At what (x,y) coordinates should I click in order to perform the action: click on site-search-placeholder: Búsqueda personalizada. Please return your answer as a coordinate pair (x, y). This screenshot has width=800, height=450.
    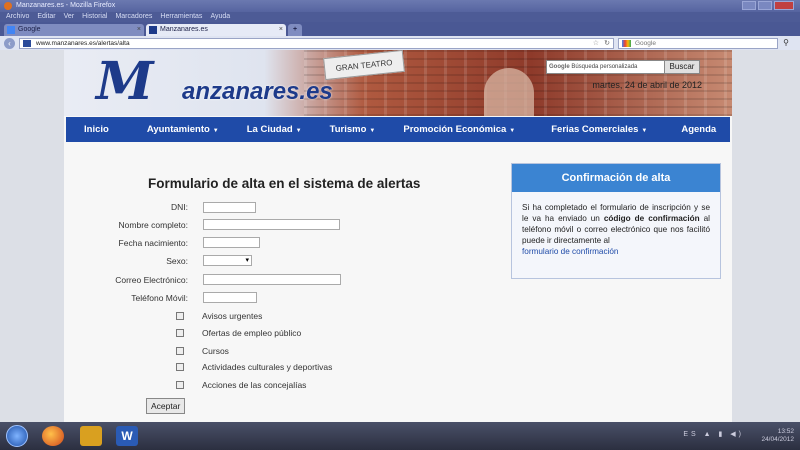
    Looking at the image, I should click on (604, 67).